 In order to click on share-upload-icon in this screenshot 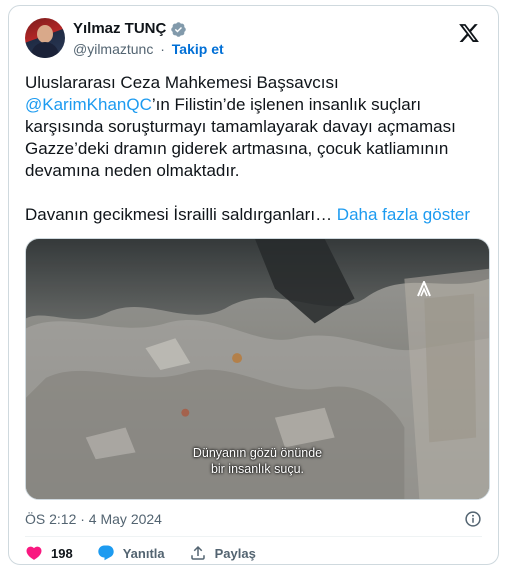, I will do `click(197, 552)`.